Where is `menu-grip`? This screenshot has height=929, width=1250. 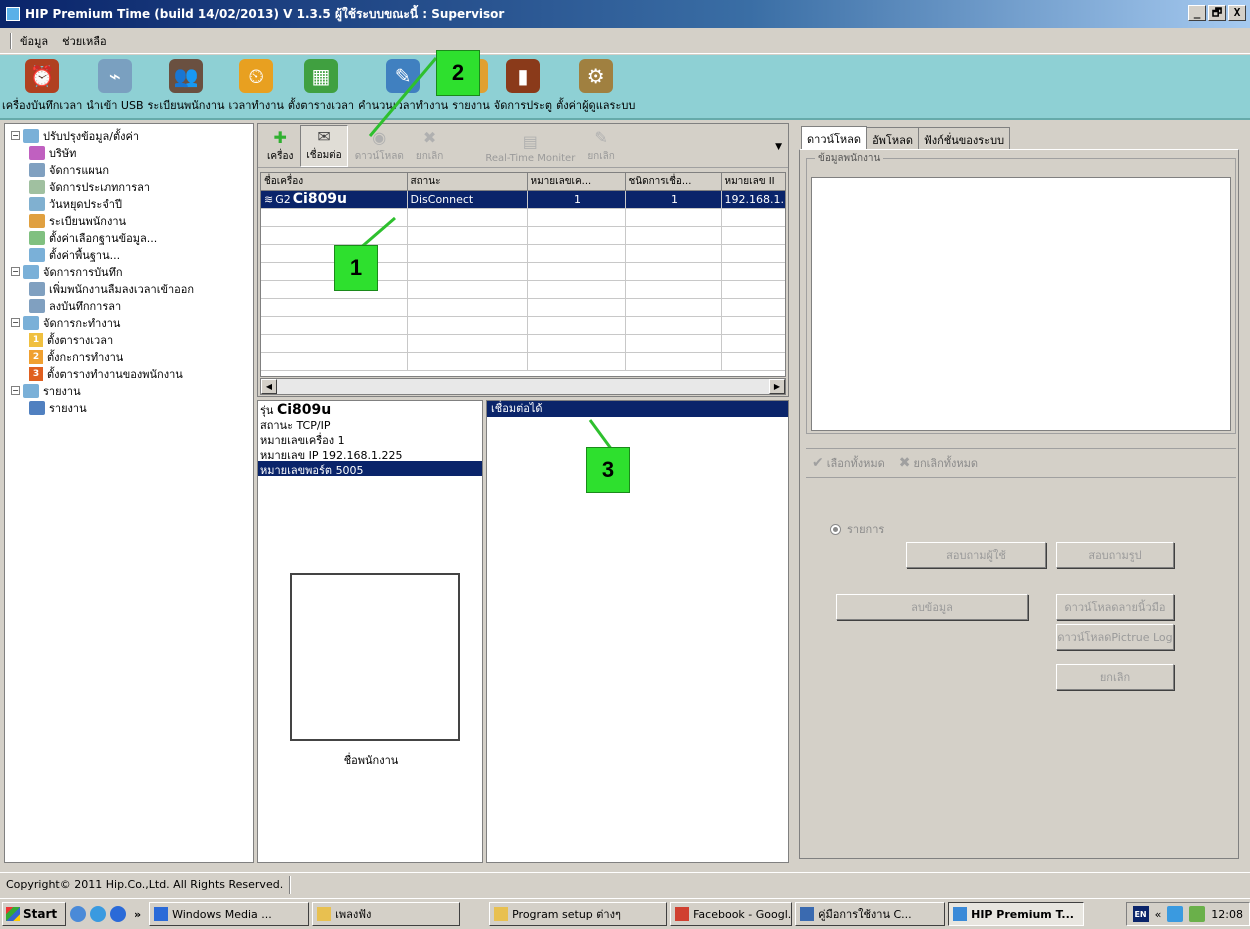
menu-grip is located at coordinates (11, 40).